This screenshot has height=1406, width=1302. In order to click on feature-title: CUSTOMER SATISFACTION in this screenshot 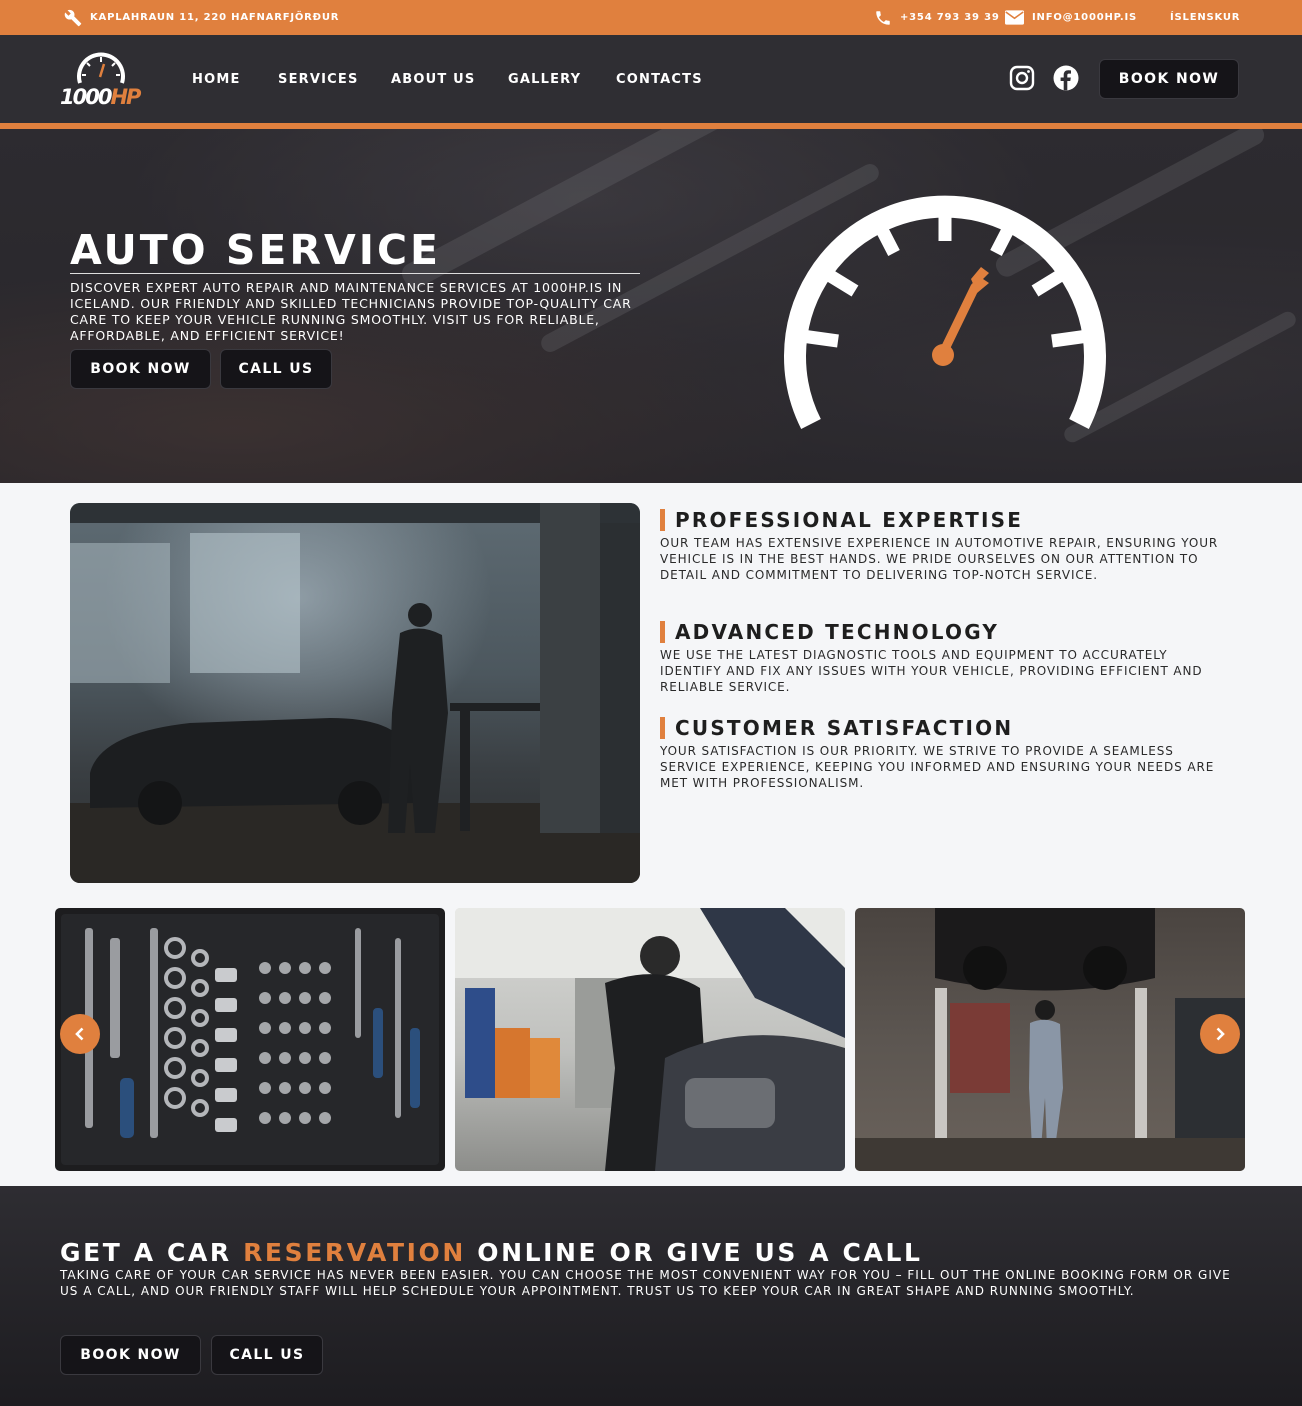, I will do `click(844, 728)`.